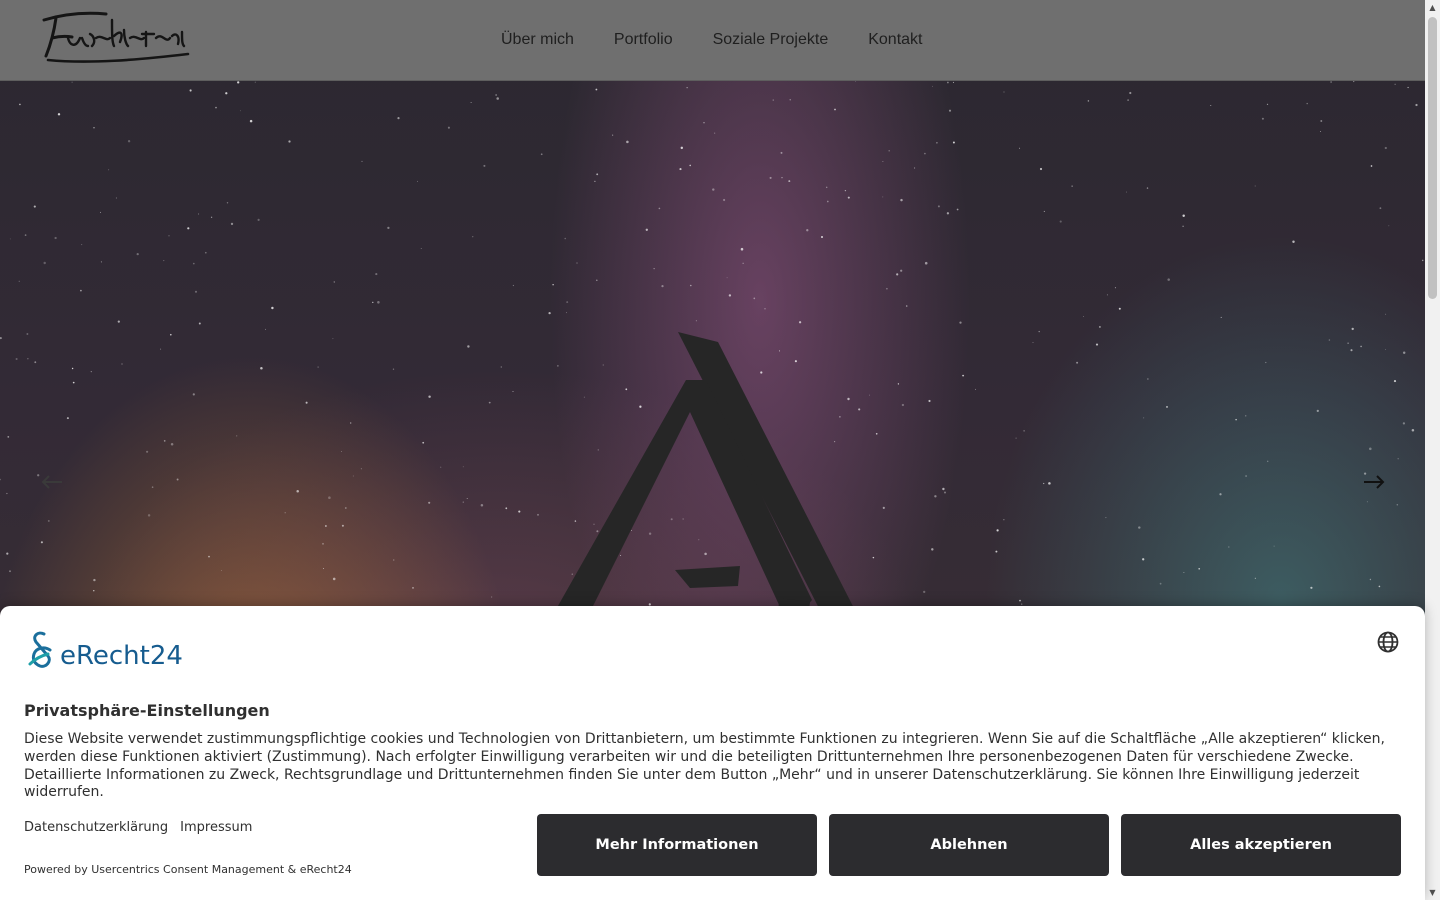  I want to click on globe-icon, so click(1388, 642).